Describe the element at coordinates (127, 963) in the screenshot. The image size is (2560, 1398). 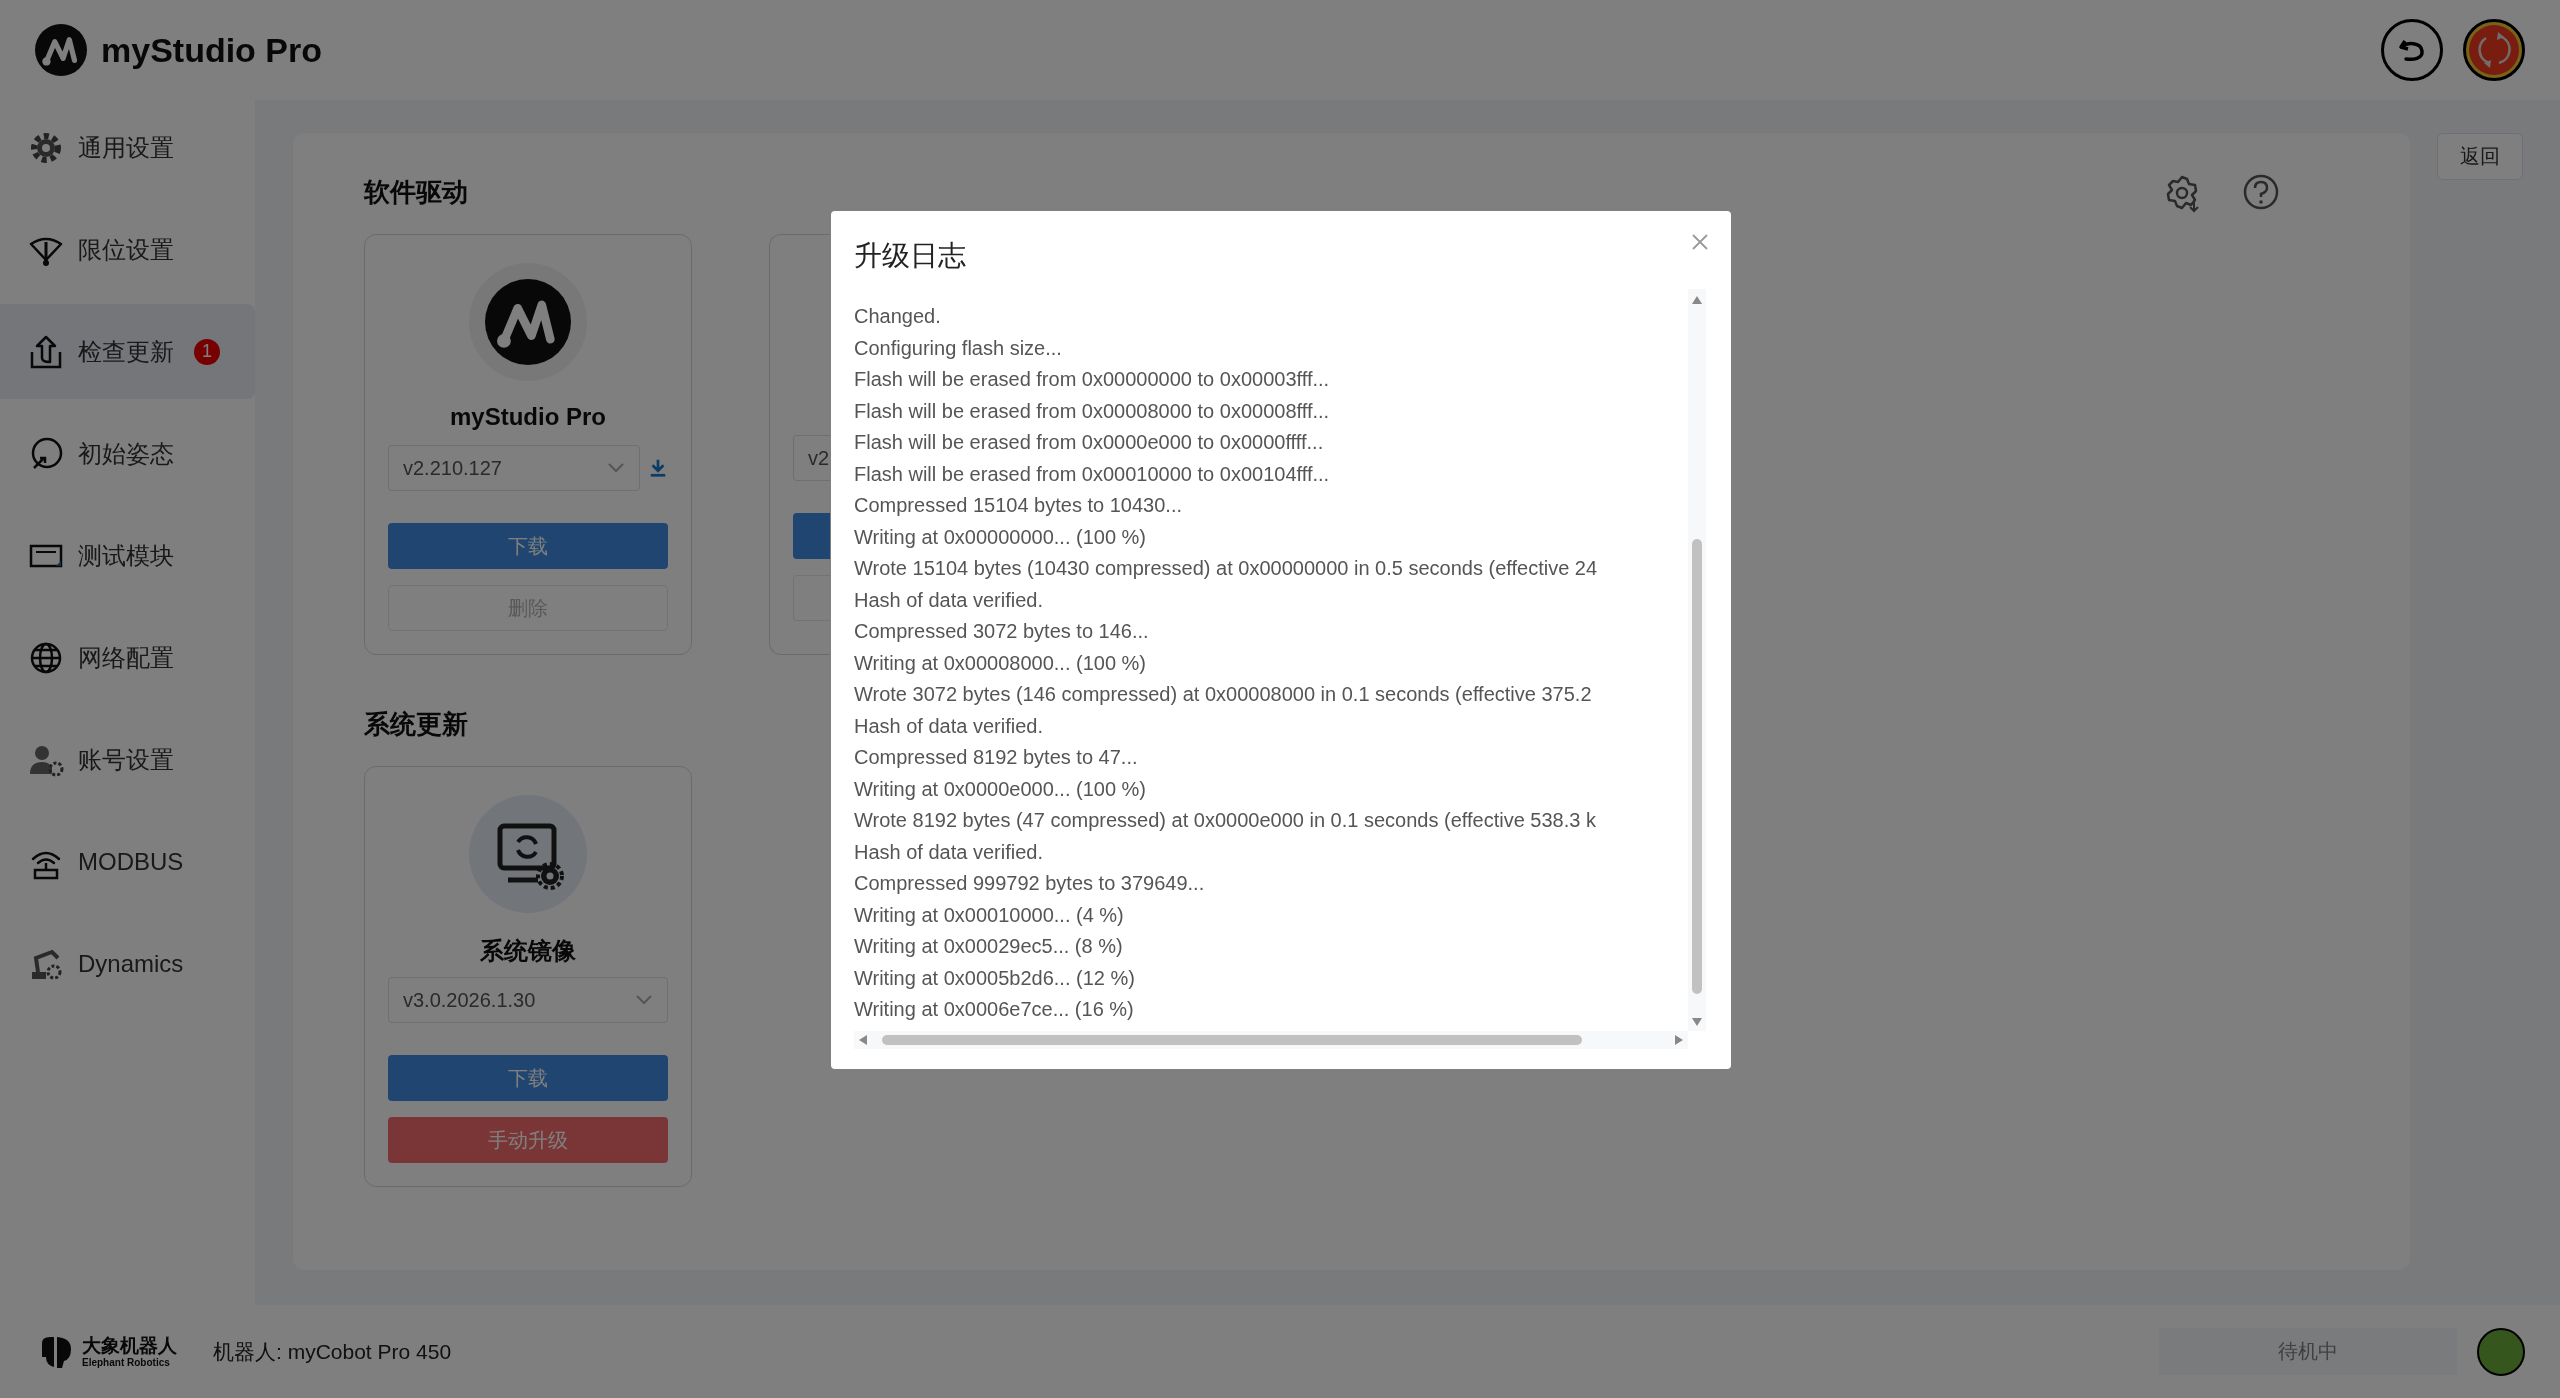
I see `sidebar-item: Dynamics` at that location.